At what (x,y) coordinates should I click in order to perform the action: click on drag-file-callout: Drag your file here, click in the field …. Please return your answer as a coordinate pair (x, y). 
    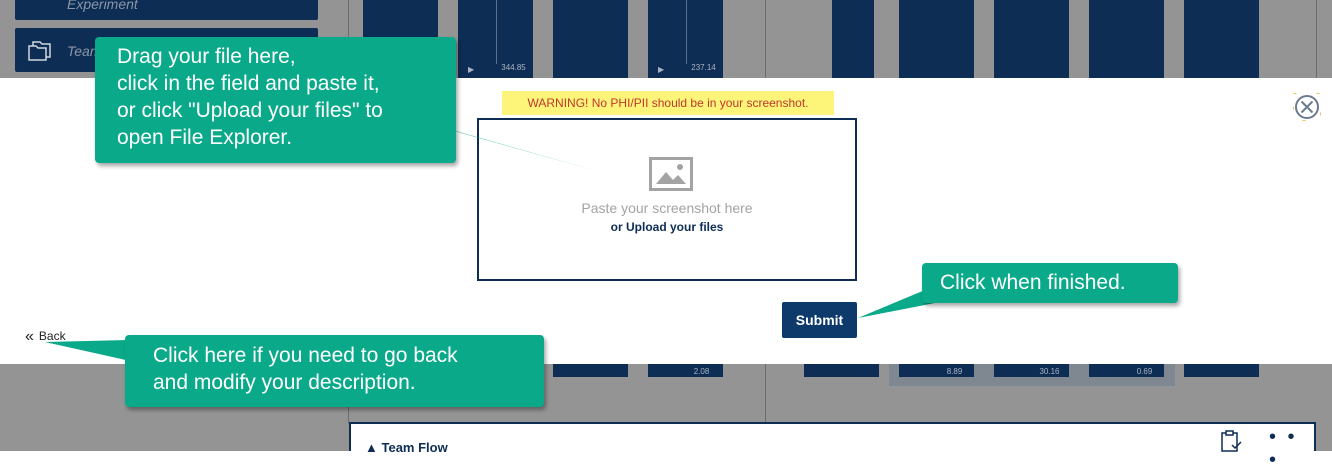
    Looking at the image, I should click on (275, 100).